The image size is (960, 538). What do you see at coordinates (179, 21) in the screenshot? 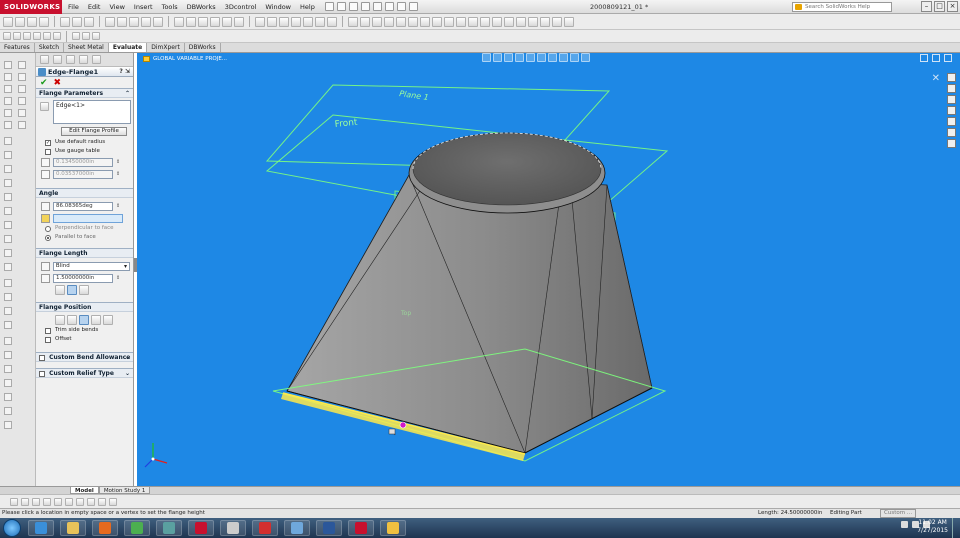
I see `sketch-icon` at bounding box center [179, 21].